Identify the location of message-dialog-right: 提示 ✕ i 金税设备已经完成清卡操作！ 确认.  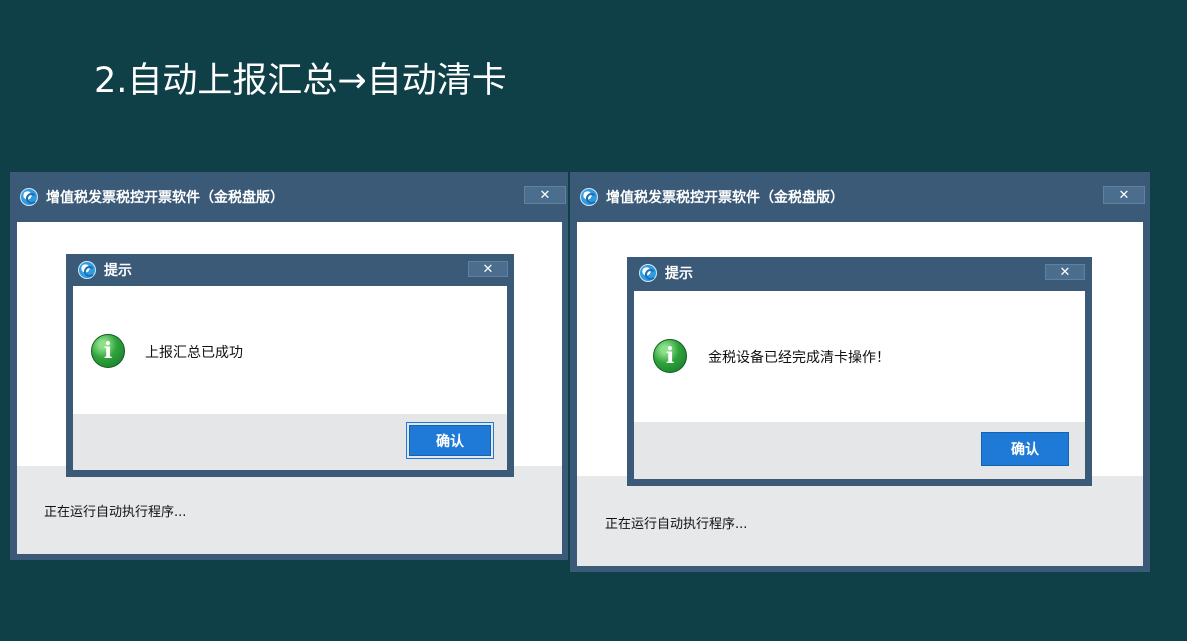
(859, 371).